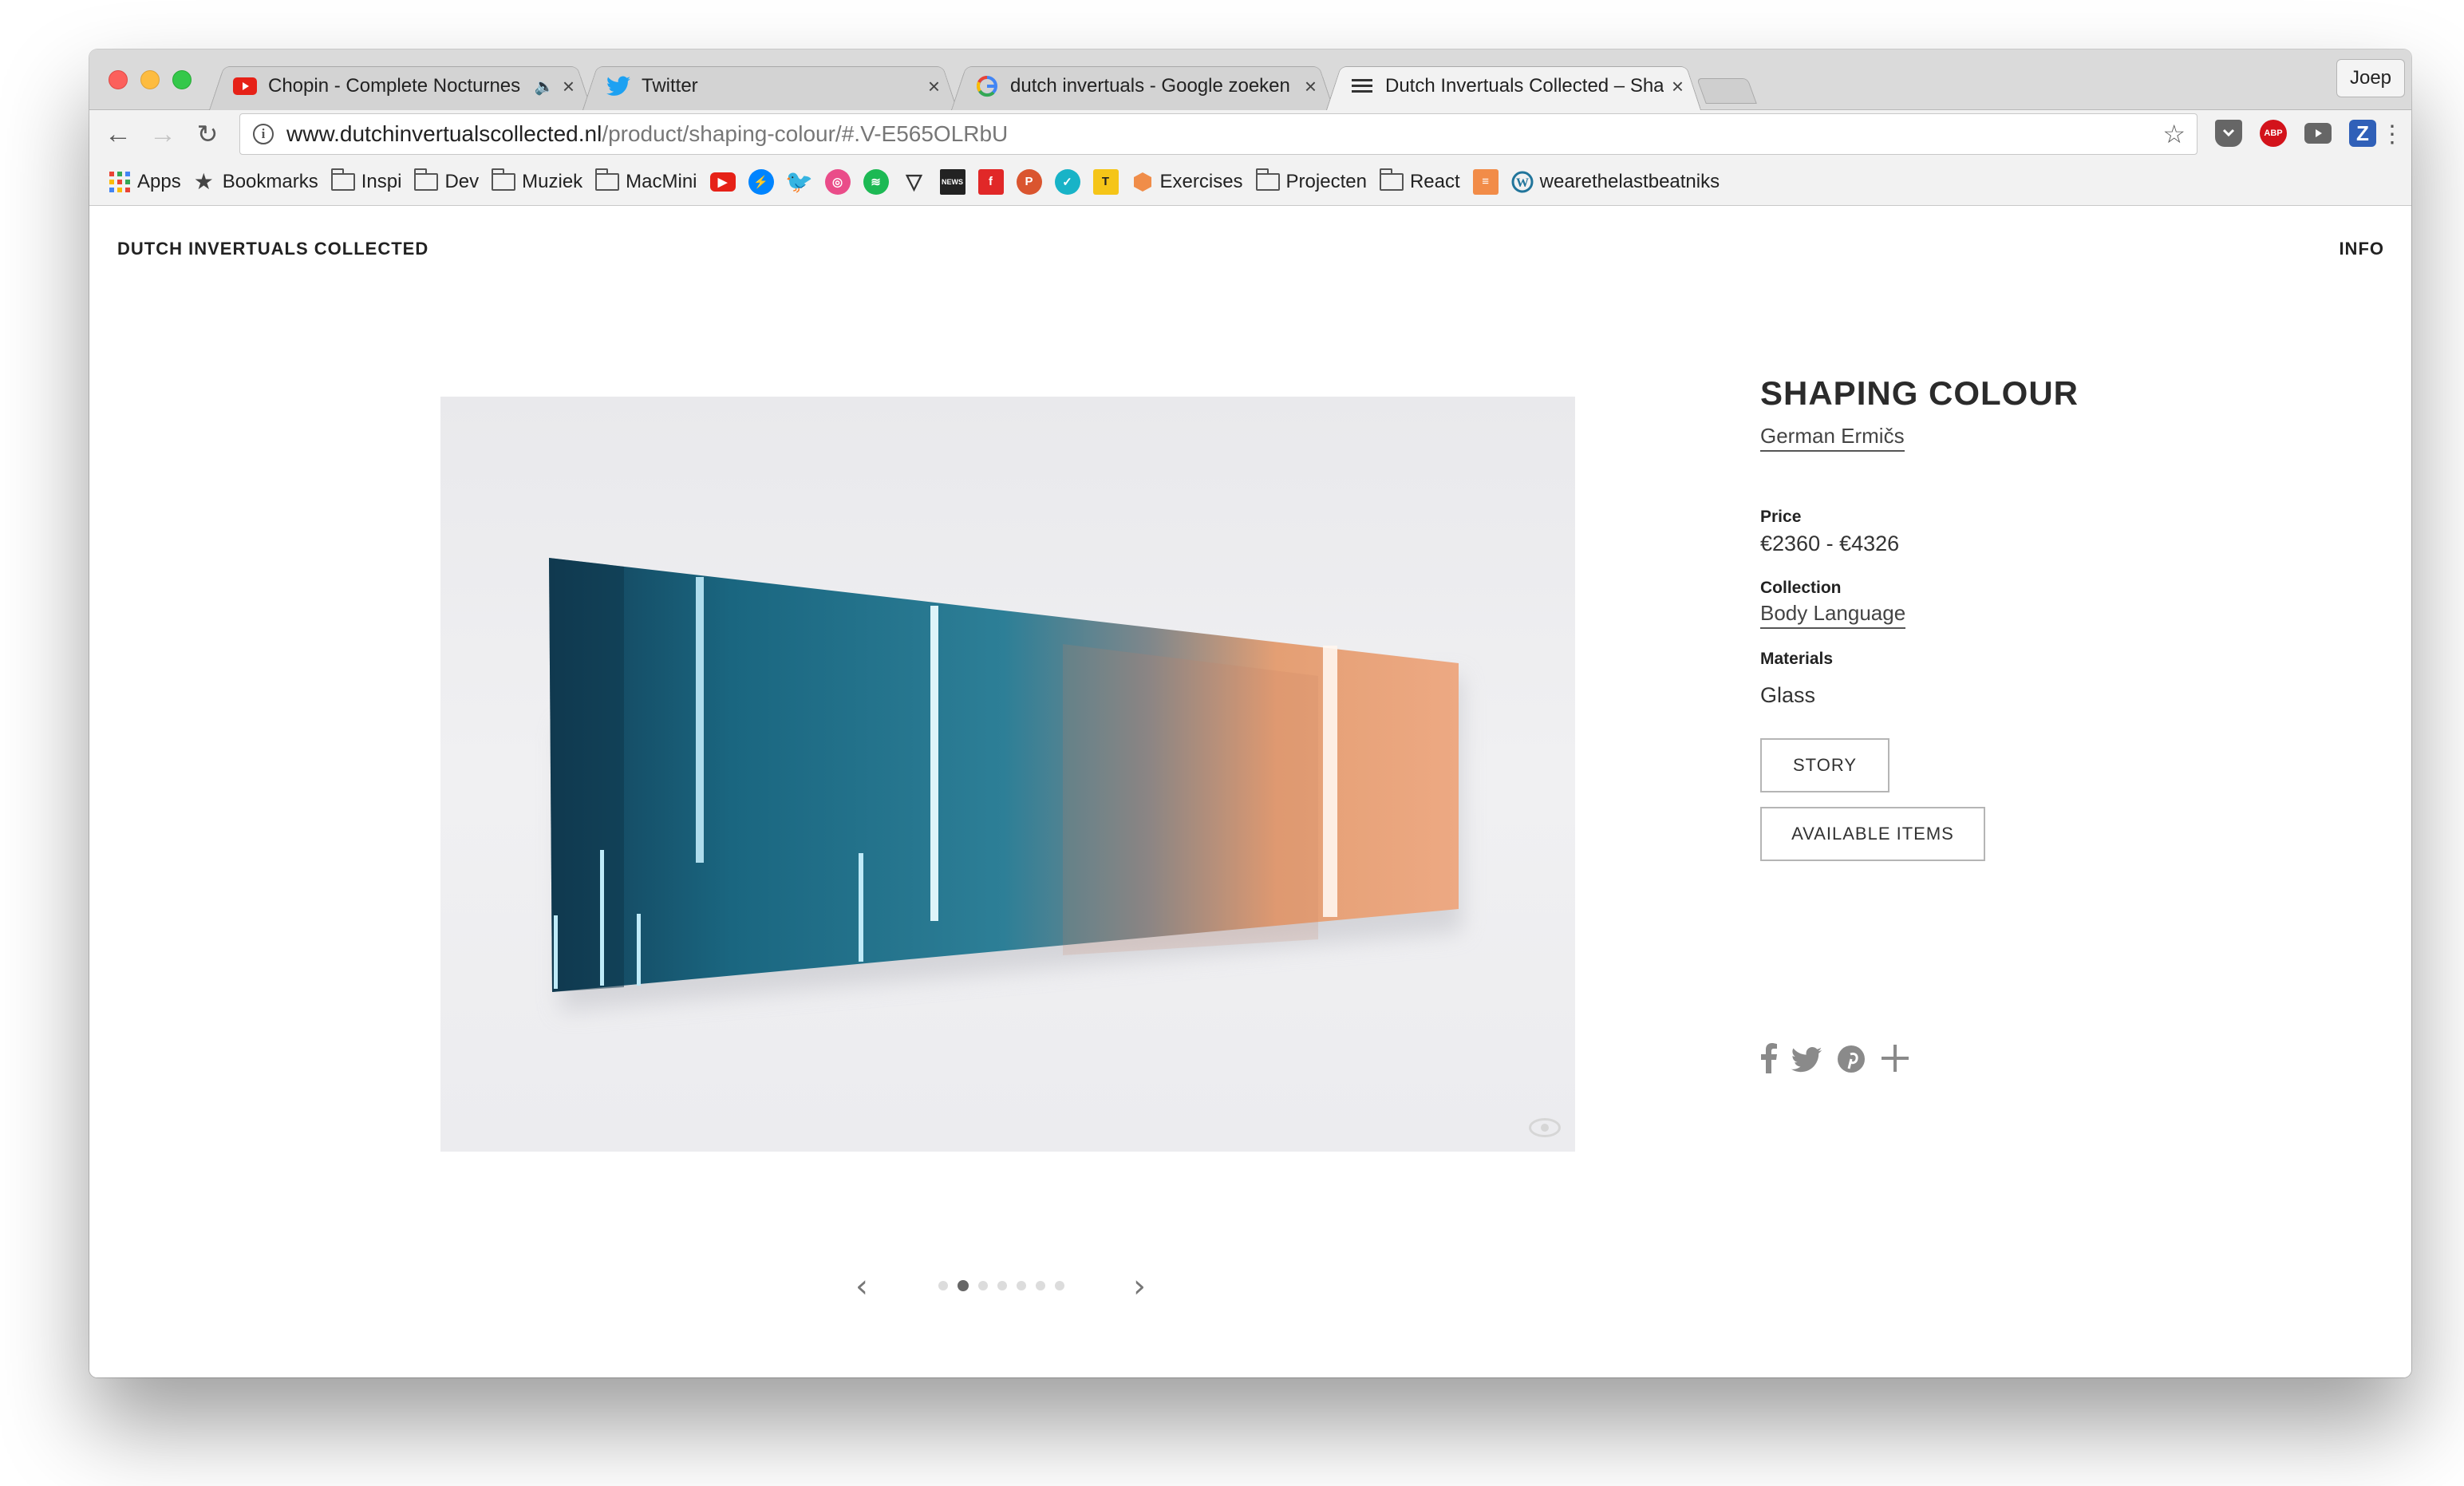  Describe the element at coordinates (963, 1286) in the screenshot. I see `gallery-dot-active` at that location.